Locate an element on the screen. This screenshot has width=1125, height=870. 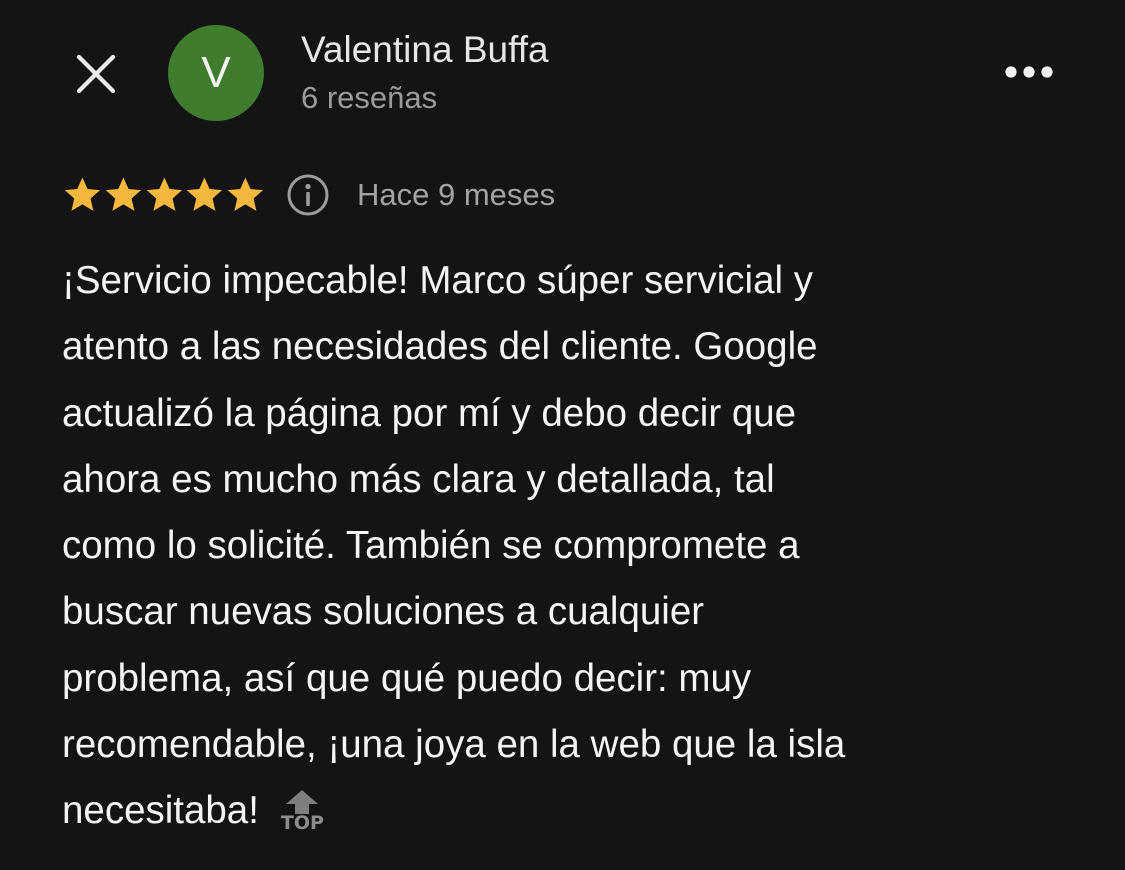
avatar-letter: V is located at coordinates (216, 72).